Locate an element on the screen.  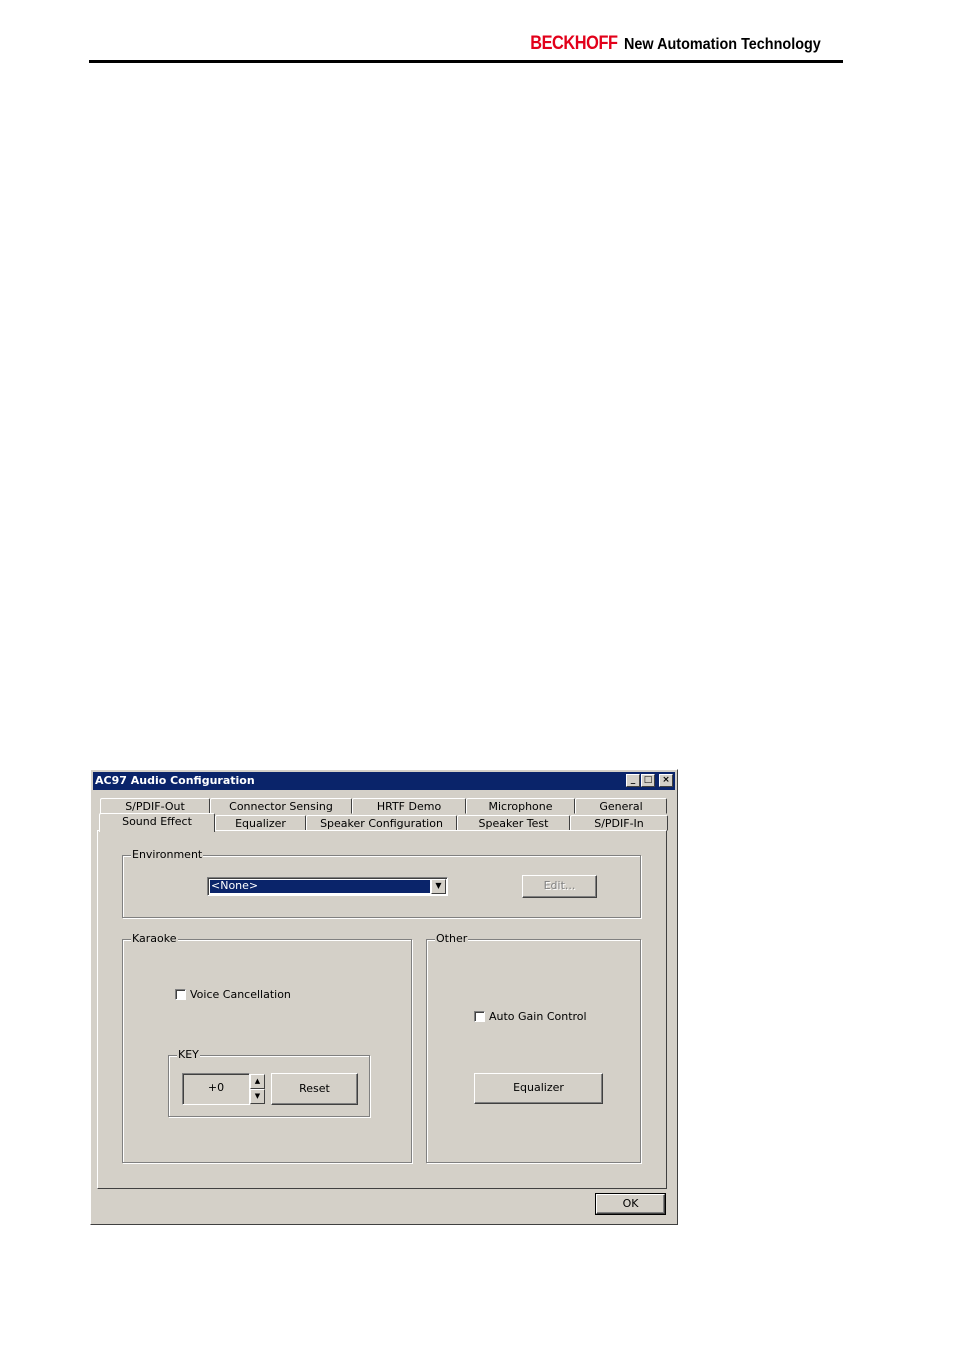
tab-microphone: Microphone is located at coordinates (520, 806).